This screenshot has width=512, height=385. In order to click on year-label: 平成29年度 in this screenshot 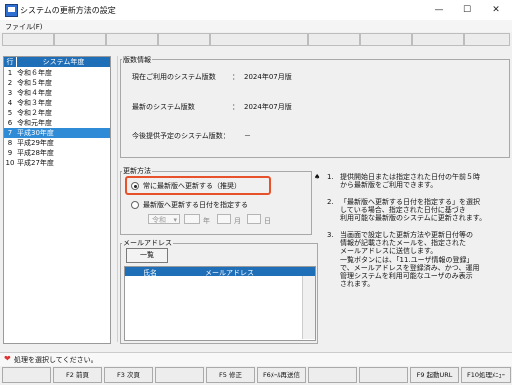, I will do `click(35, 143)`.